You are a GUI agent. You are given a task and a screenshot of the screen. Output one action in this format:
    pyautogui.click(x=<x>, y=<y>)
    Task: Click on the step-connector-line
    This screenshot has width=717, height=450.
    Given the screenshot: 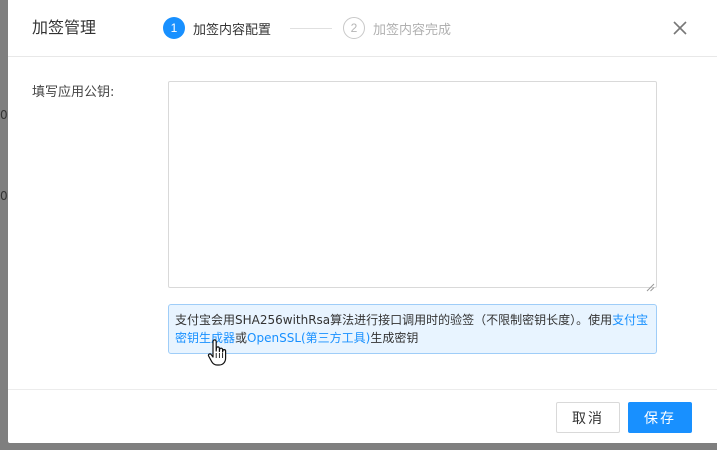 What is the action you would take?
    pyautogui.click(x=311, y=28)
    